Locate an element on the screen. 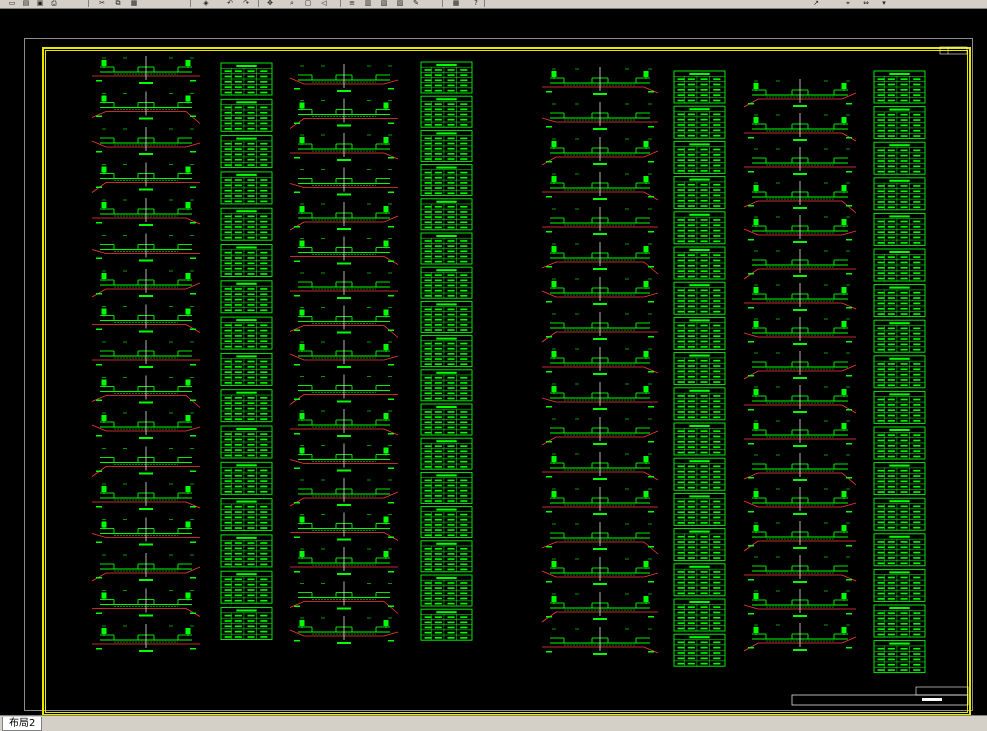  print-icon: ⎙ is located at coordinates (54, 3).